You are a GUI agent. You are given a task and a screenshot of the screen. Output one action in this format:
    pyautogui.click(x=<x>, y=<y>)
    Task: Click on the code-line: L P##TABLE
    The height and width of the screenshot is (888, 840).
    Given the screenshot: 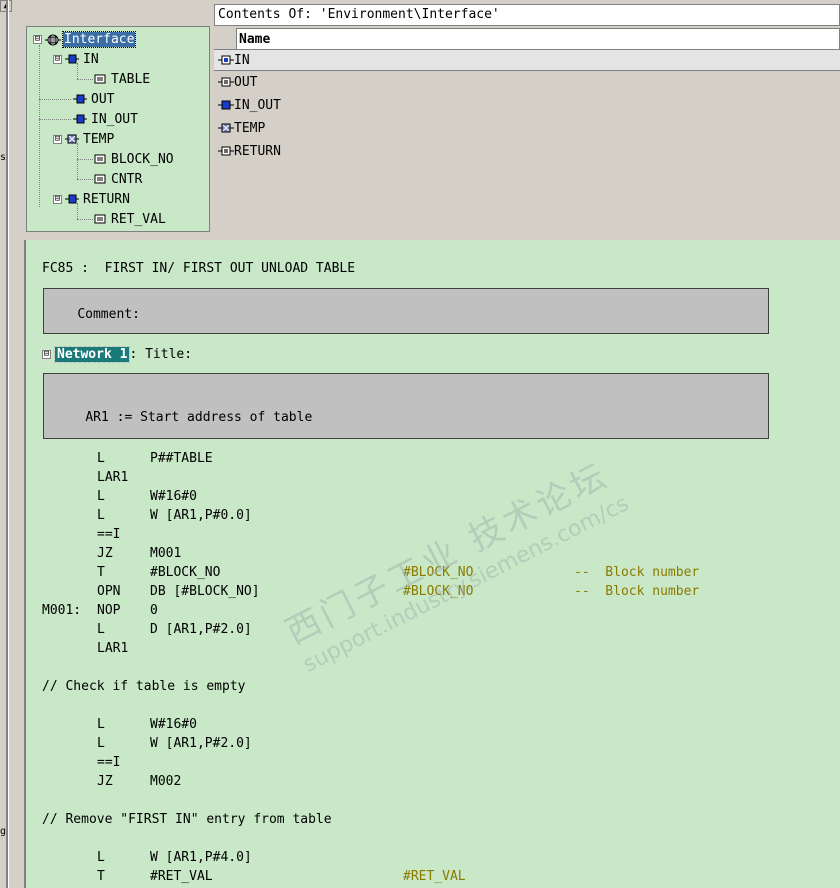 What is the action you would take?
    pyautogui.click(x=421, y=458)
    